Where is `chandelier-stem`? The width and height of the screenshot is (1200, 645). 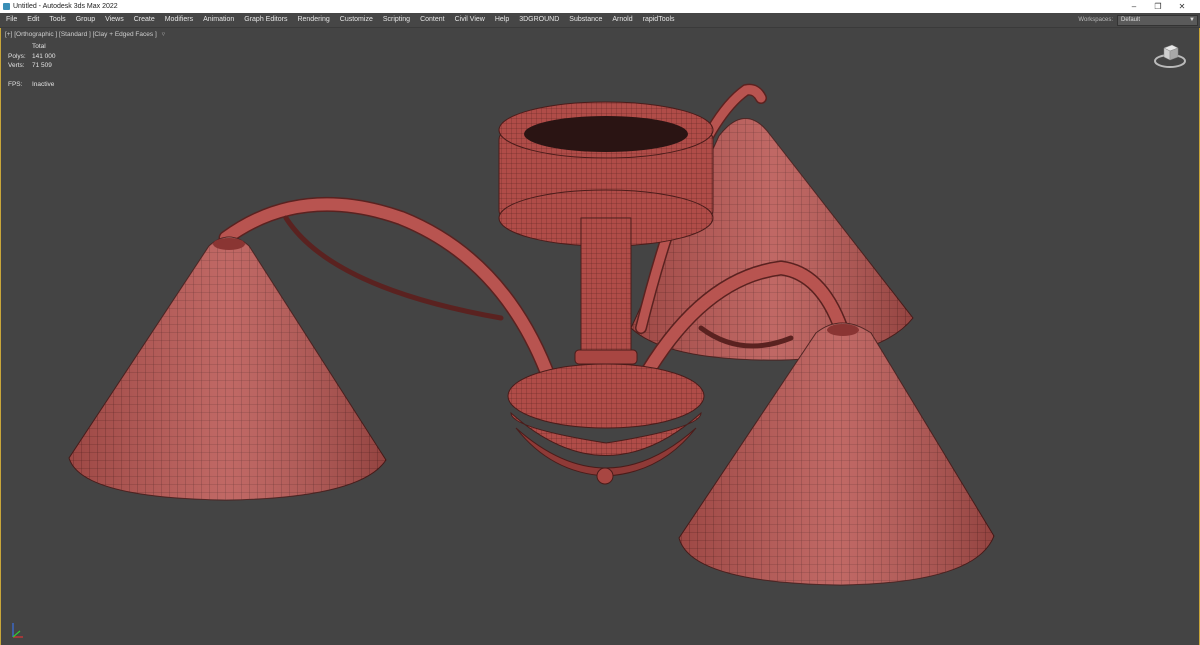 chandelier-stem is located at coordinates (606, 291).